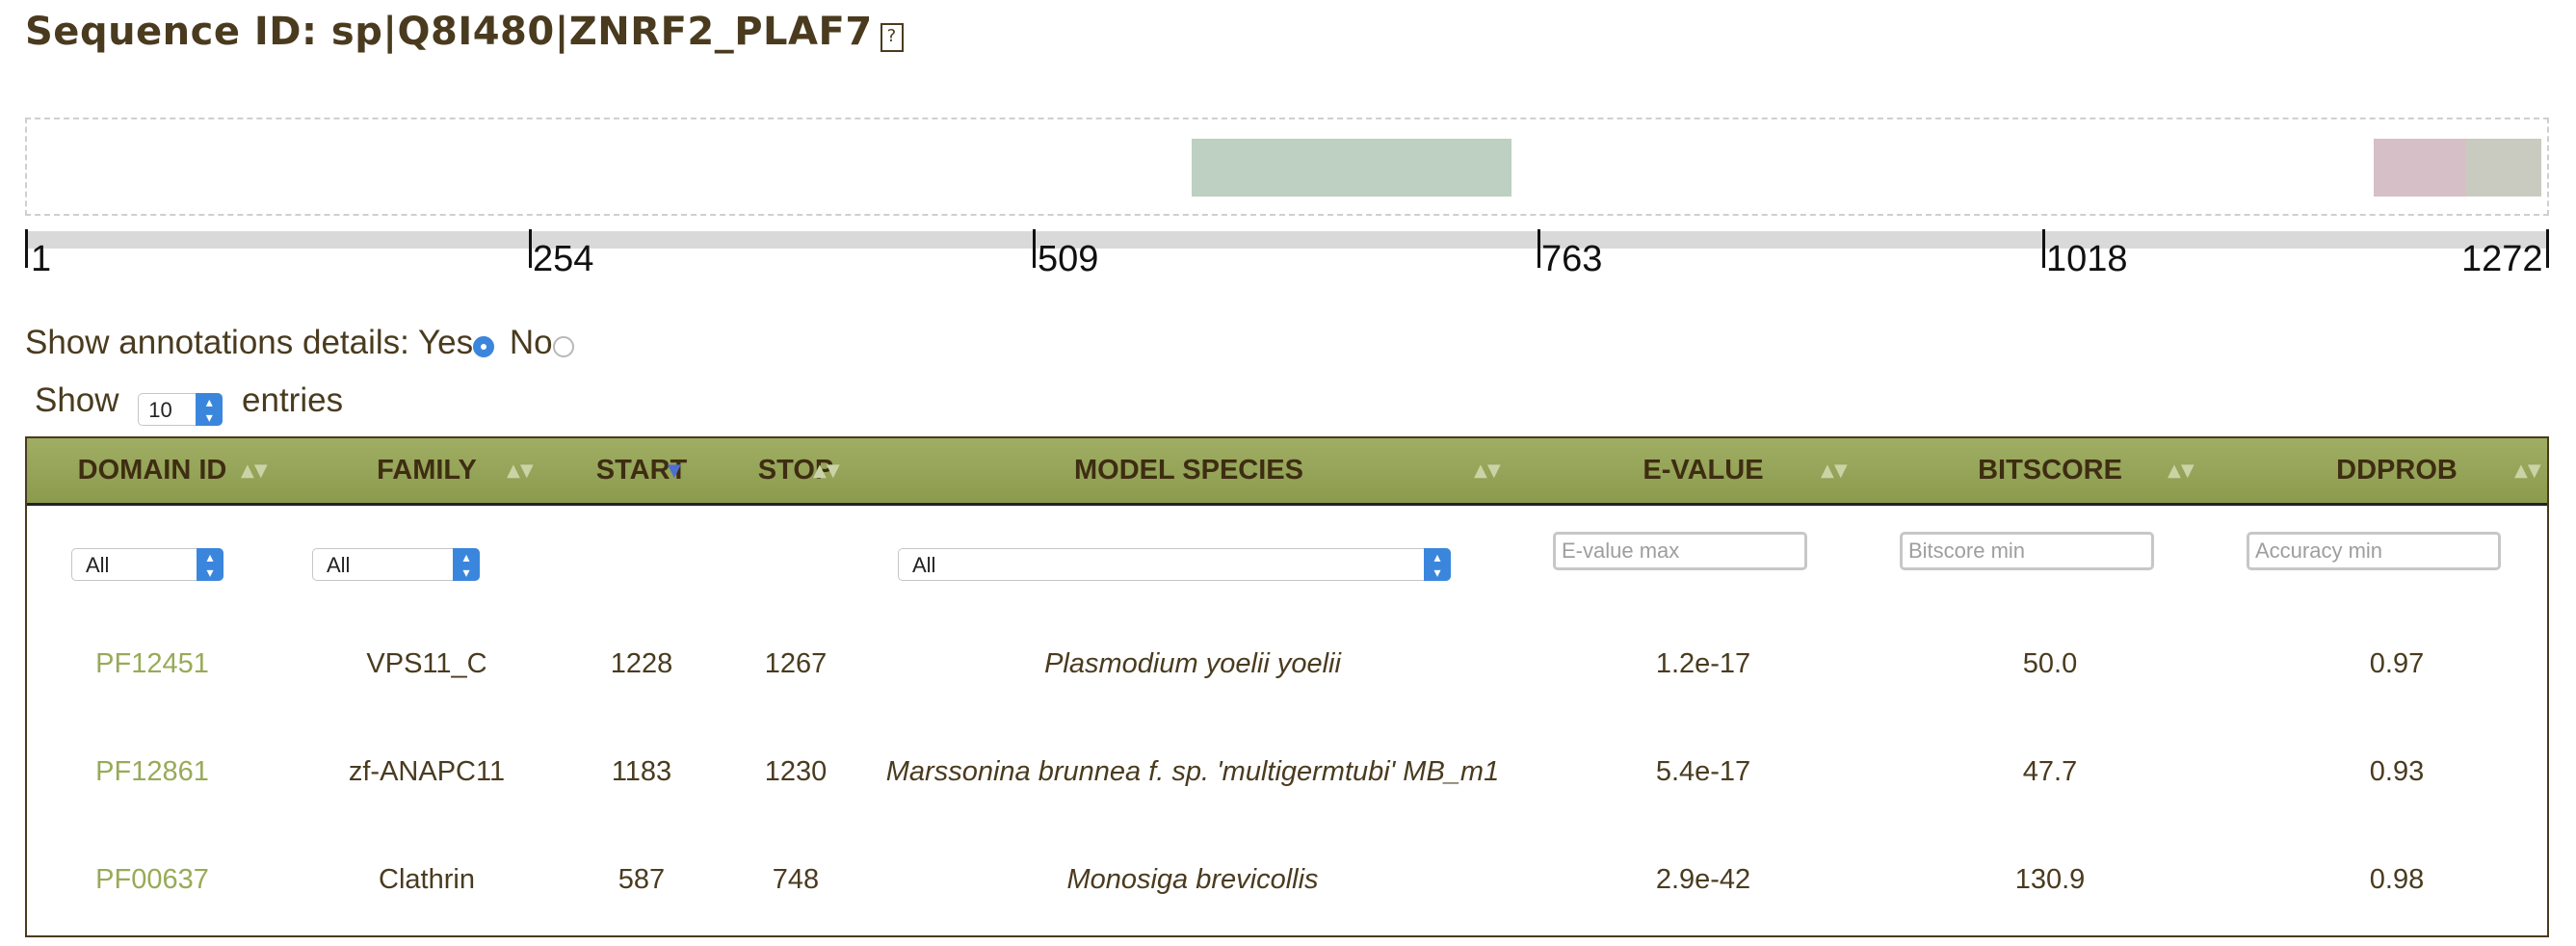 Image resolution: width=2576 pixels, height=946 pixels. I want to click on annotations-toggle: Show annotations details: Yes No, so click(302, 343).